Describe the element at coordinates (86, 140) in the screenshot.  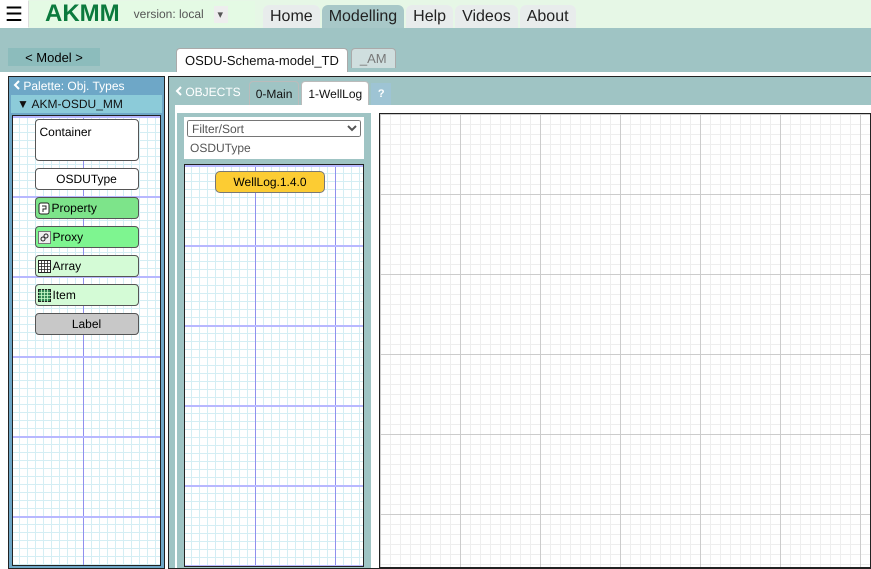
I see `palette-item: Container` at that location.